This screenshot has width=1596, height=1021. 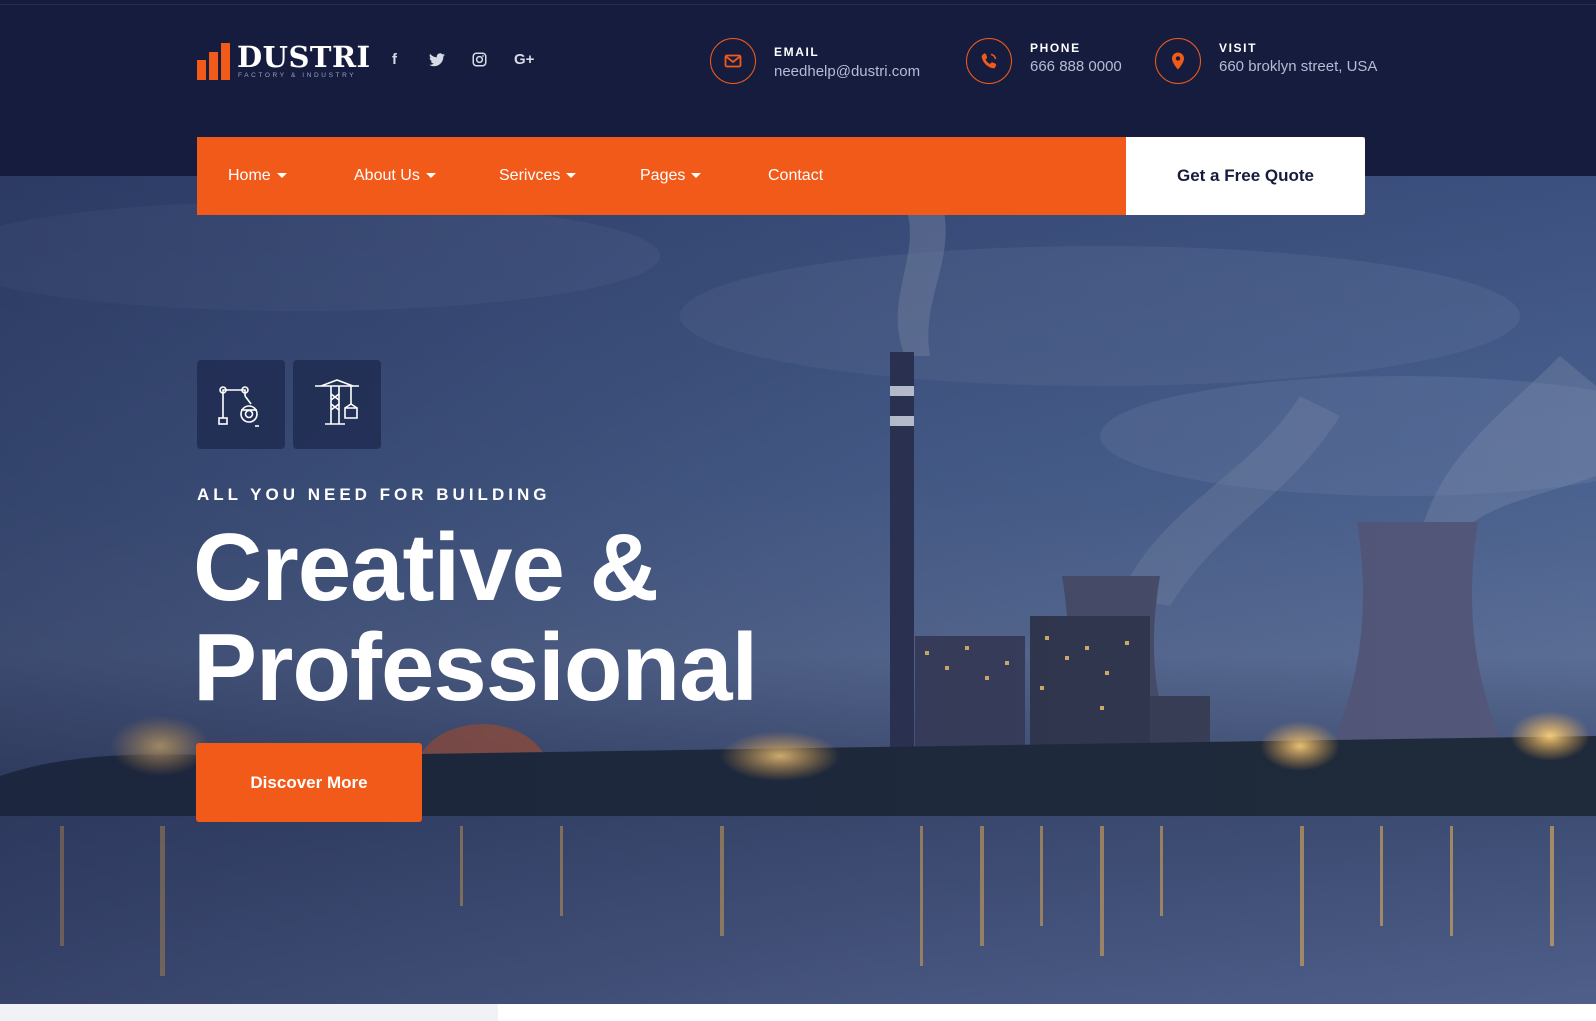 I want to click on phone-value: 666 888 0000, so click(x=1076, y=66).